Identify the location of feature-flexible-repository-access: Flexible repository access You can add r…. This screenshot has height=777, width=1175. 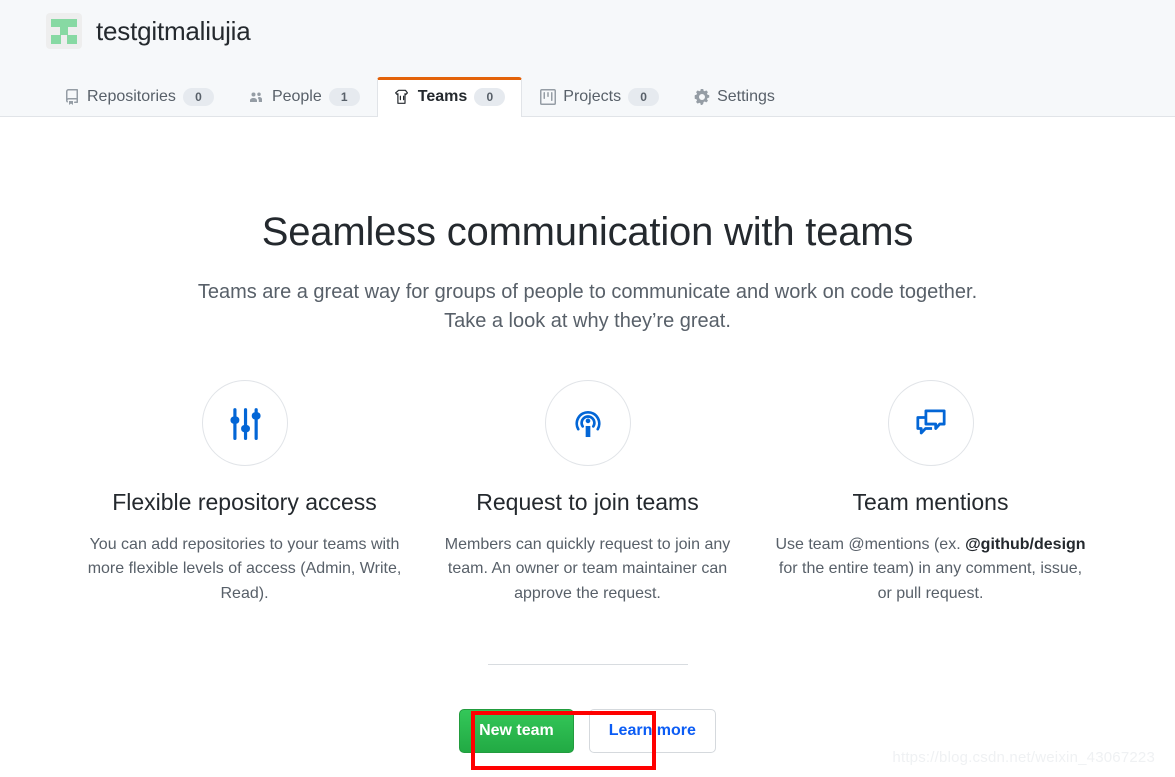
(244, 493).